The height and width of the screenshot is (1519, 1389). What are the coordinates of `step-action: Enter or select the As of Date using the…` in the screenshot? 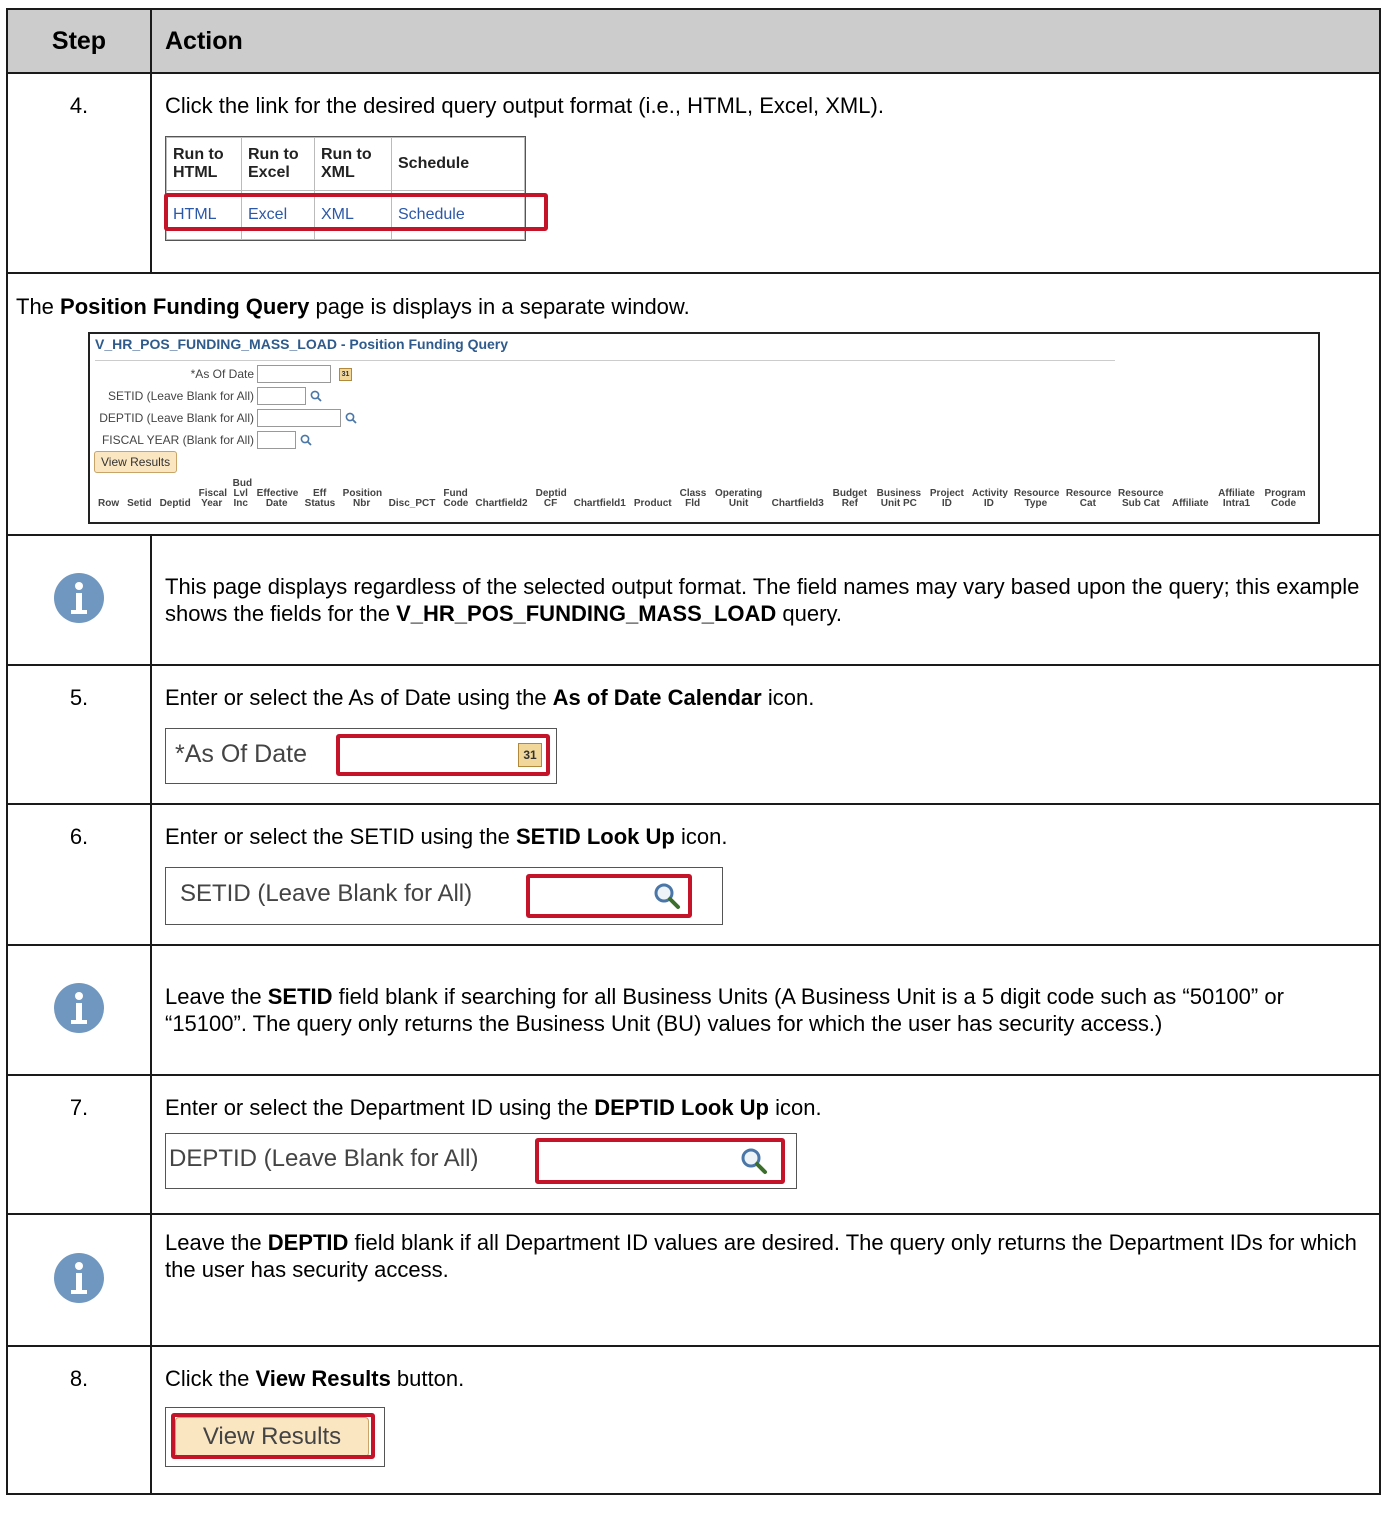 It's located at (765, 734).